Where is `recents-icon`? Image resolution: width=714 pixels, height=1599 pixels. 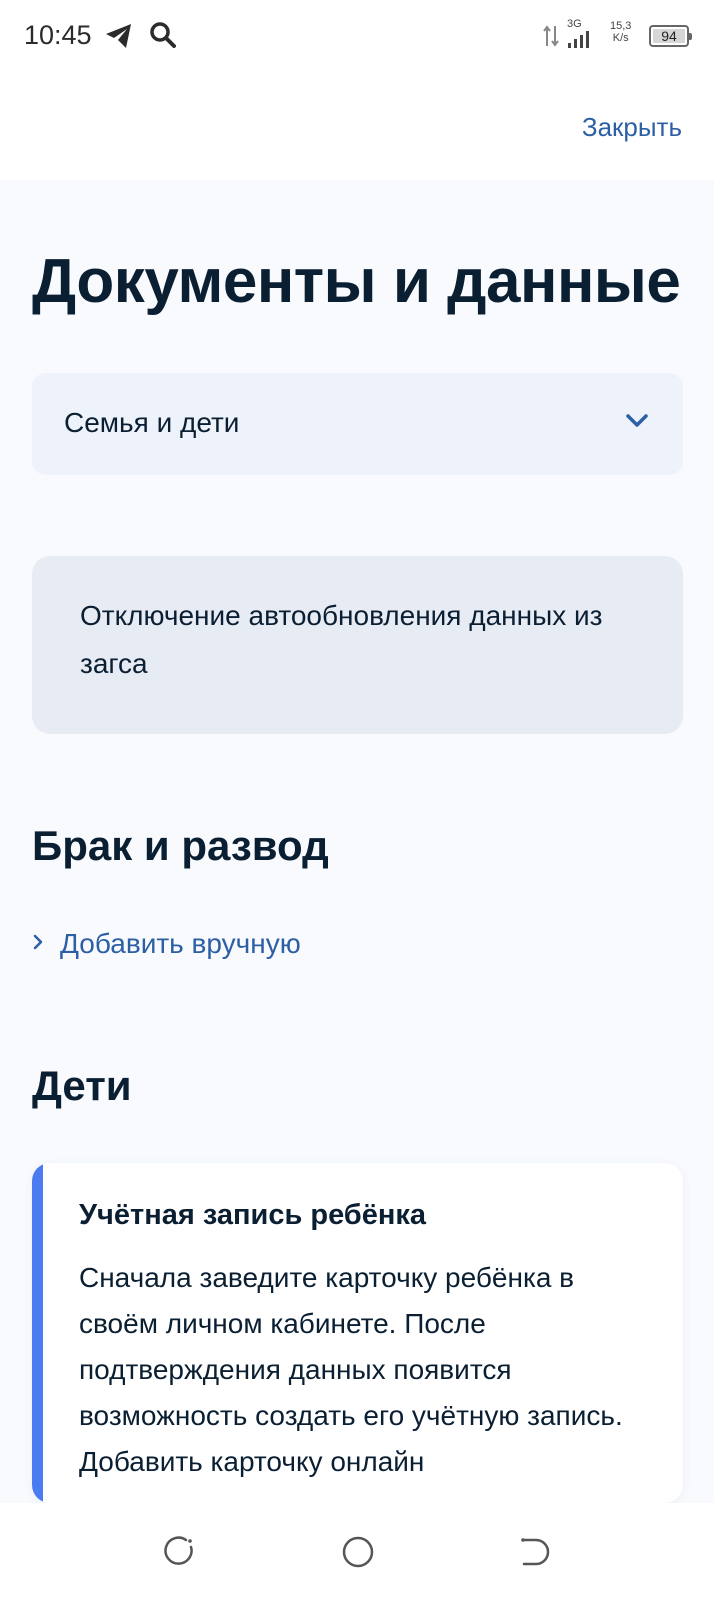
recents-icon is located at coordinates (179, 1554).